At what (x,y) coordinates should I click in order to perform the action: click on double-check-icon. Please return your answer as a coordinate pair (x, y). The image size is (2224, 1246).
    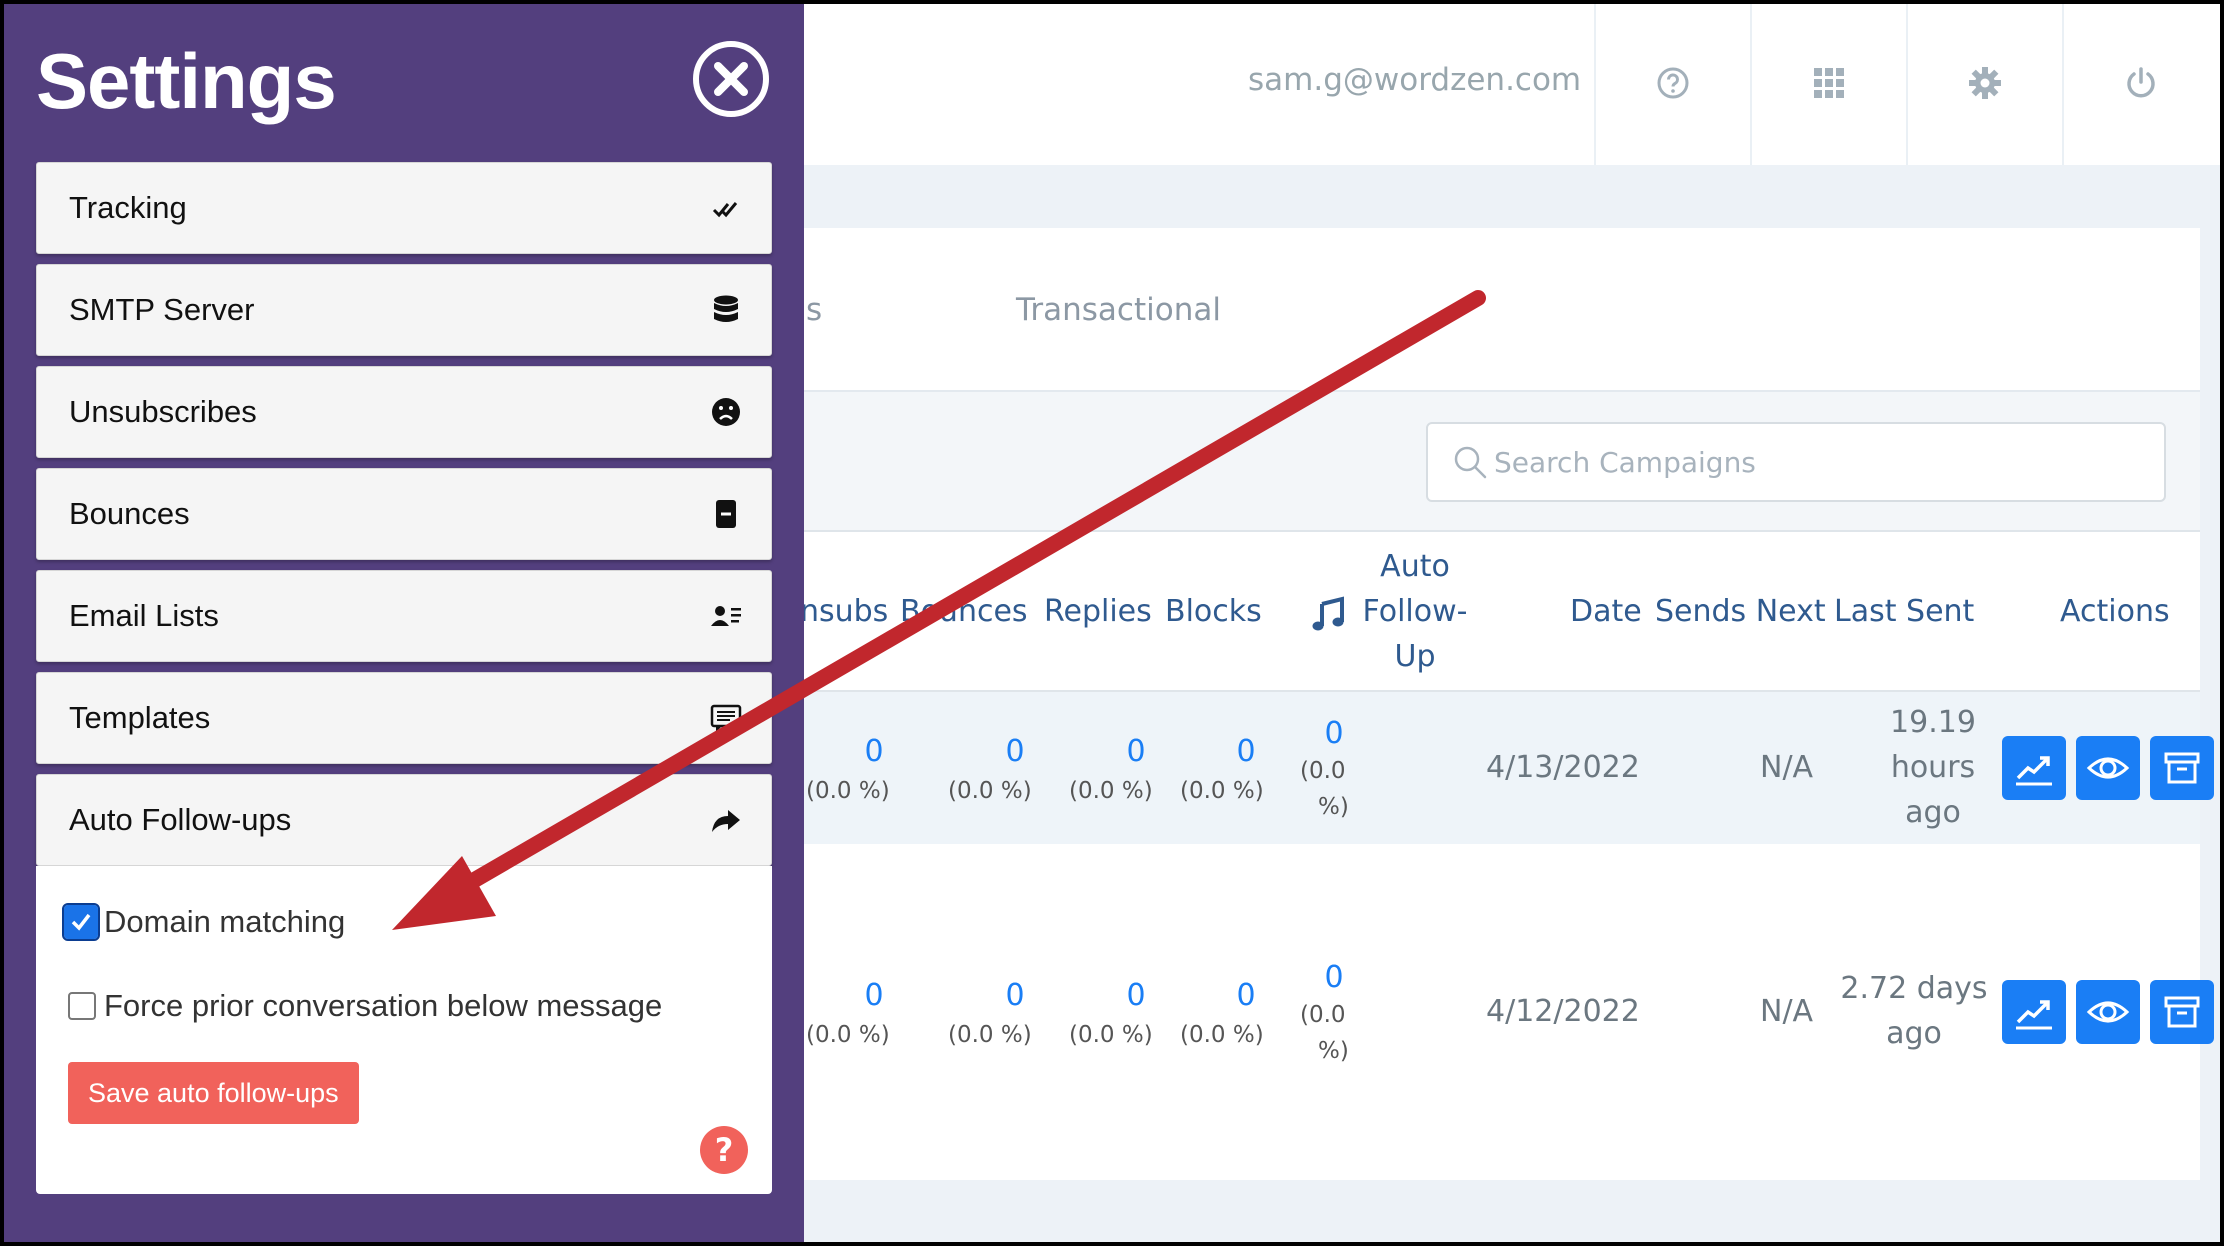
    Looking at the image, I should click on (726, 208).